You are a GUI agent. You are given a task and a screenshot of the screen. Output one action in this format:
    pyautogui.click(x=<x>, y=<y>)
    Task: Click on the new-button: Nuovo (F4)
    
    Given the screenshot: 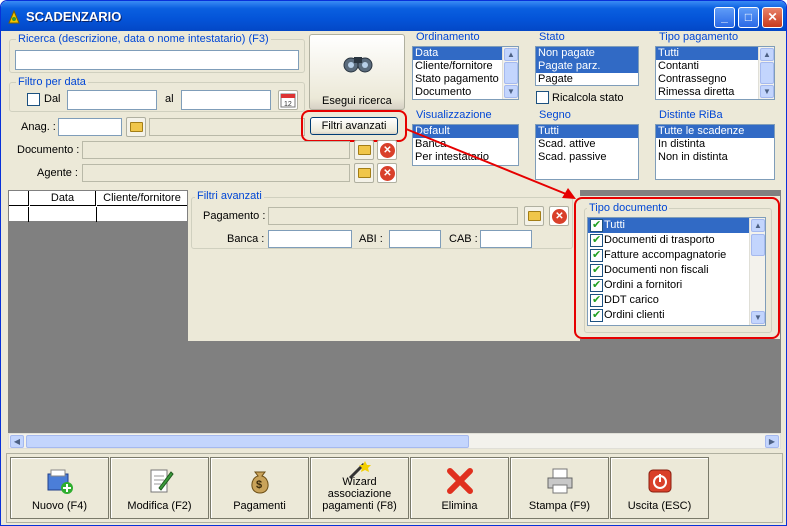 What is the action you would take?
    pyautogui.click(x=59, y=488)
    